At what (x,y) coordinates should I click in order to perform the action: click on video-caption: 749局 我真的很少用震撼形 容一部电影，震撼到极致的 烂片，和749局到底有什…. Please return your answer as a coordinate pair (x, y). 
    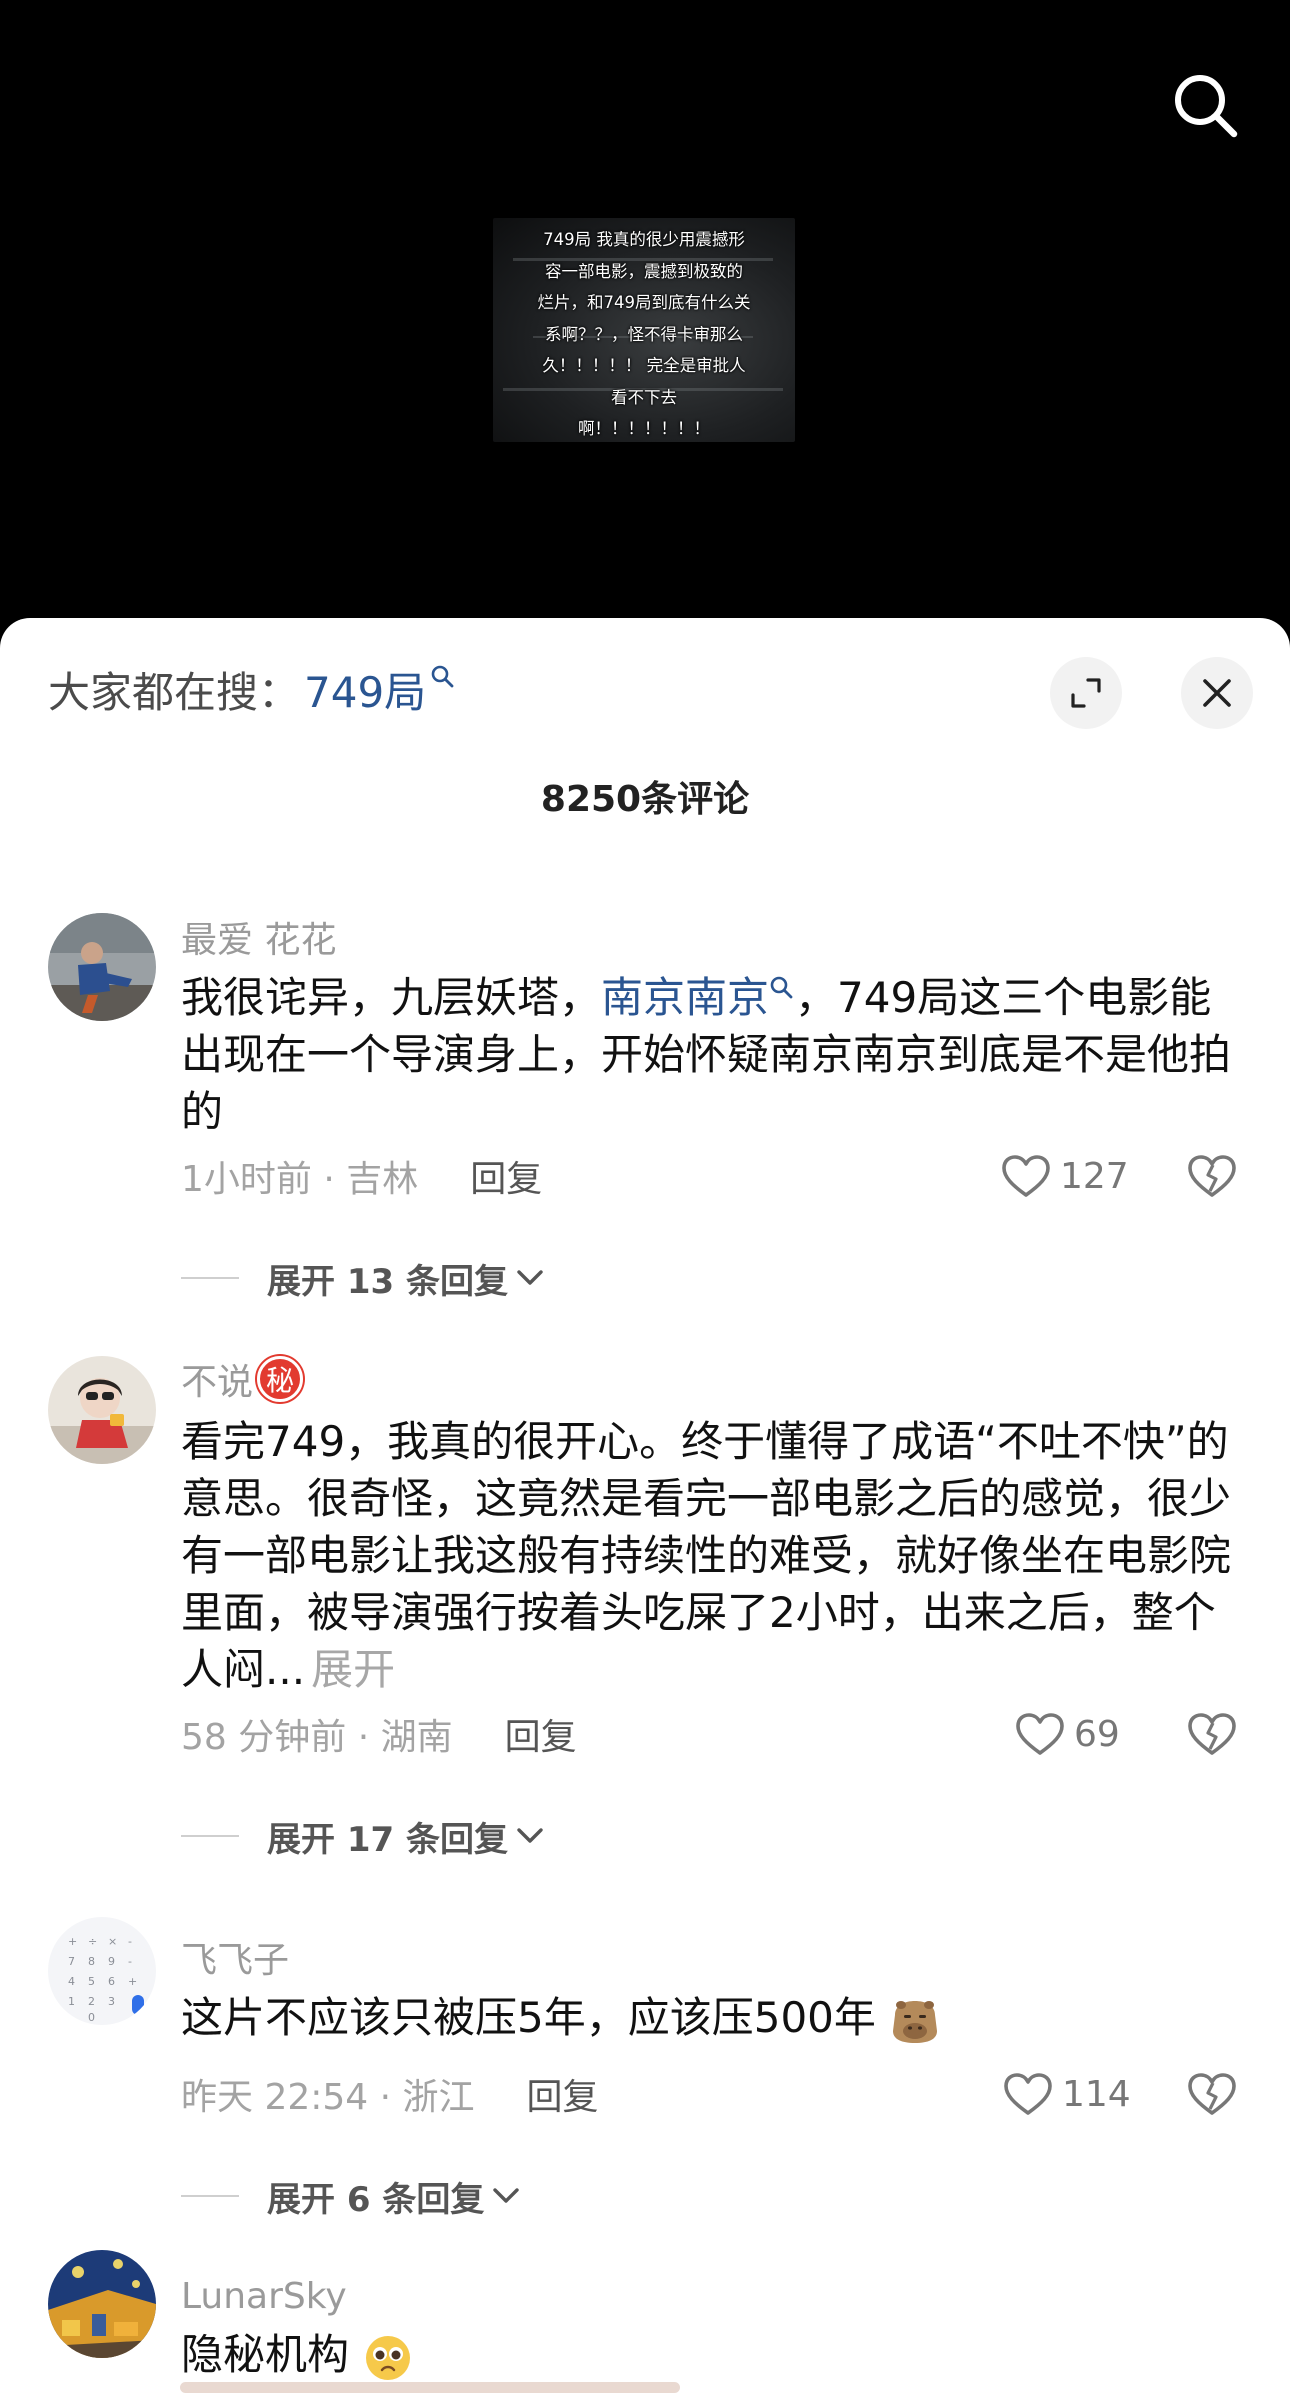
    Looking at the image, I should click on (644, 334).